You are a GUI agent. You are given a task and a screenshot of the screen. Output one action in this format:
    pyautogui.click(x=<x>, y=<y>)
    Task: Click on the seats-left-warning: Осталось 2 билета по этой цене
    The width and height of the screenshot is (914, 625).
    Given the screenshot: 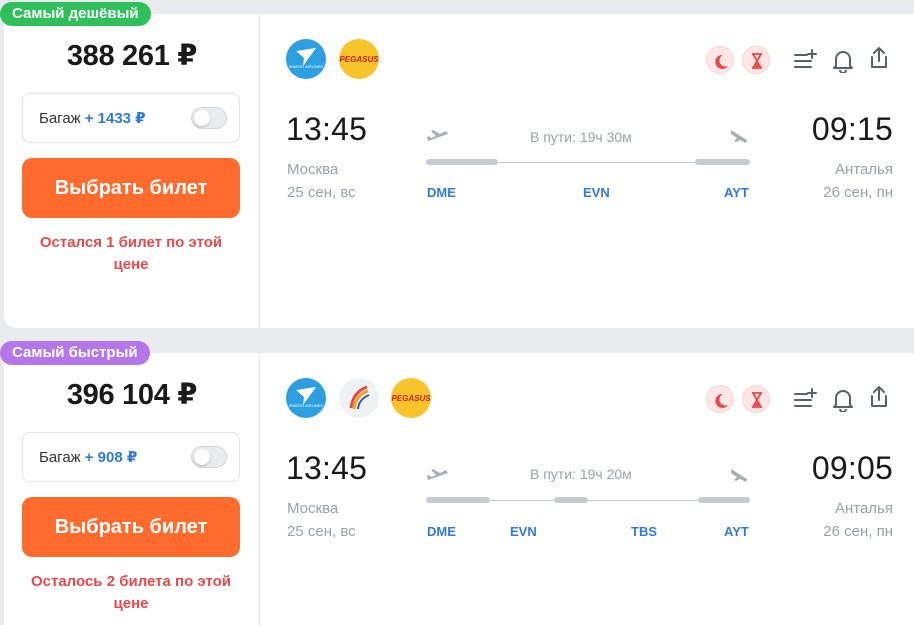 What is the action you would take?
    pyautogui.click(x=131, y=592)
    